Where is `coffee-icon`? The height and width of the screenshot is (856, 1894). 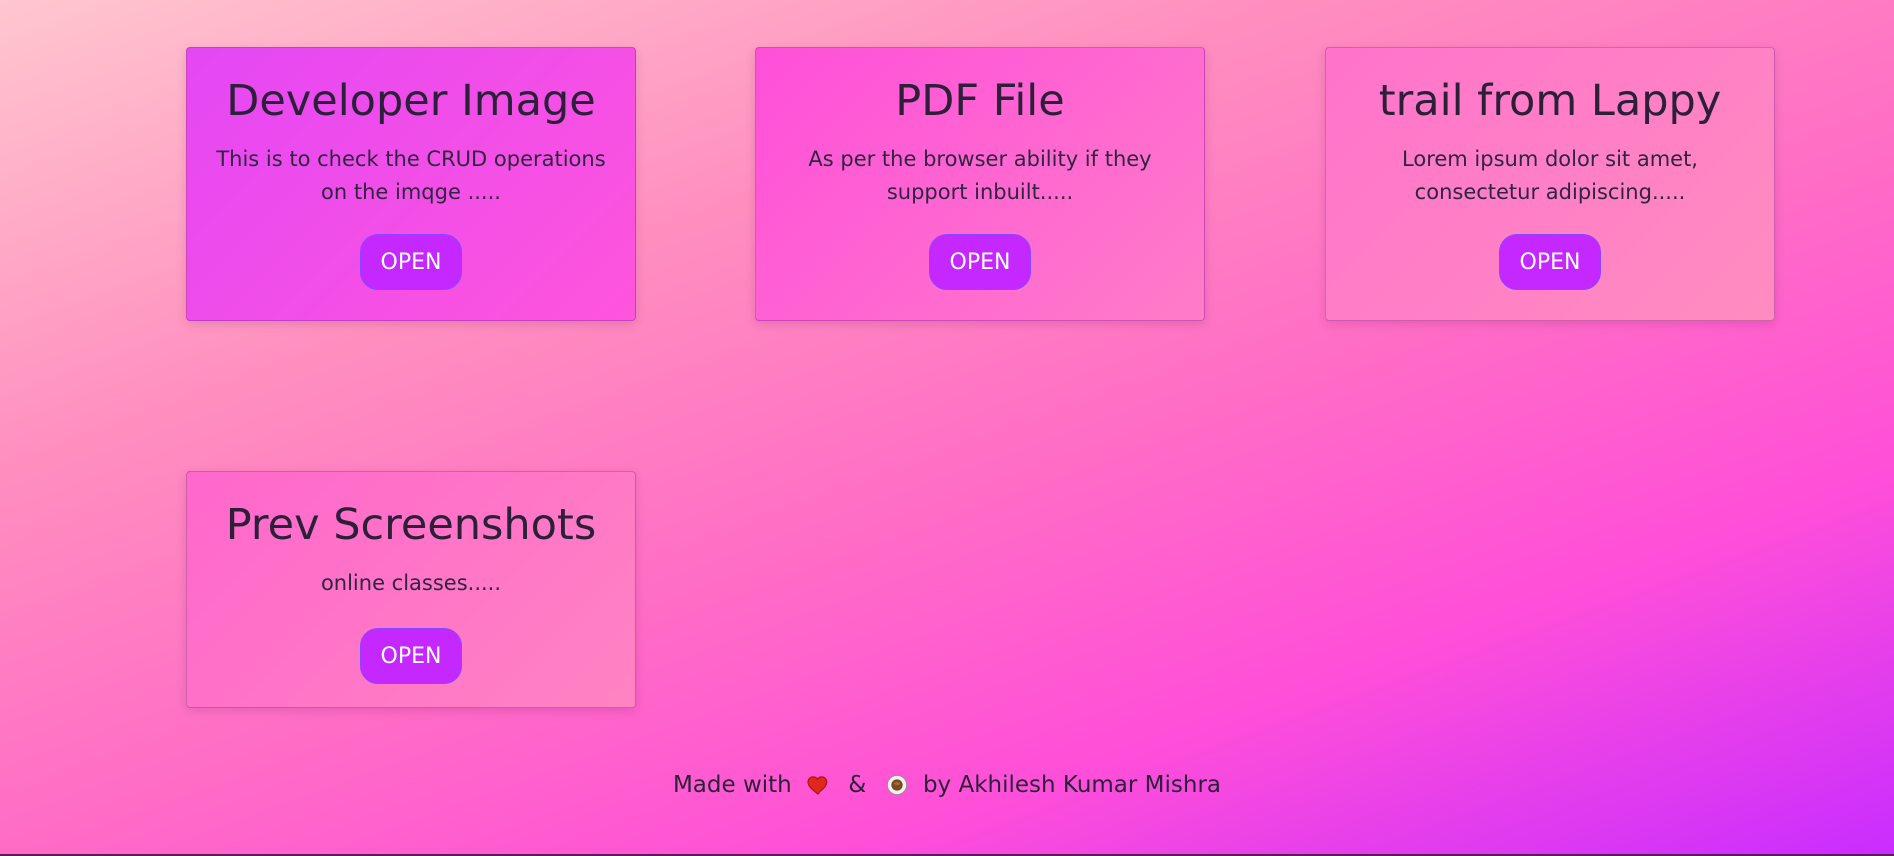 coffee-icon is located at coordinates (897, 785).